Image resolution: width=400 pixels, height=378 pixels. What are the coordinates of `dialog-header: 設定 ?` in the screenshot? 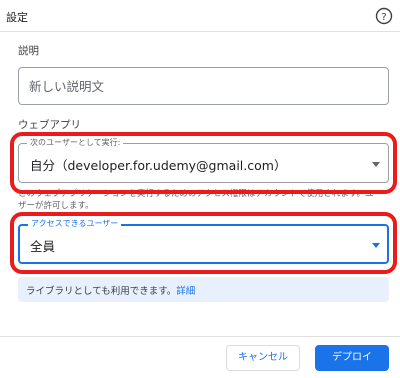 It's located at (200, 16).